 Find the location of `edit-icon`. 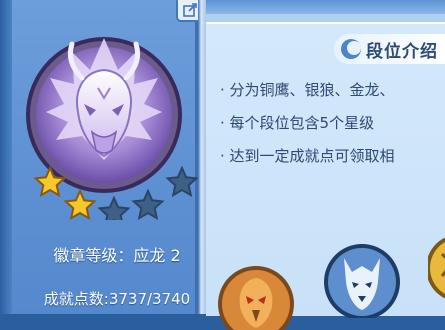

edit-icon is located at coordinates (190, 10).